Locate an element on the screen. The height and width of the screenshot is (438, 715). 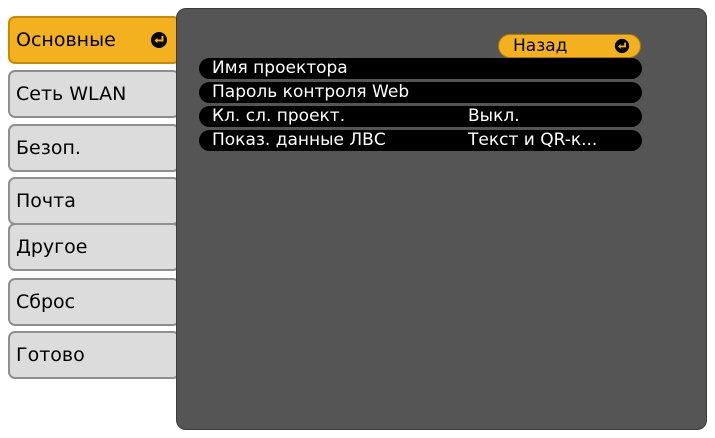
tab-other: Другое is located at coordinates (94, 247).